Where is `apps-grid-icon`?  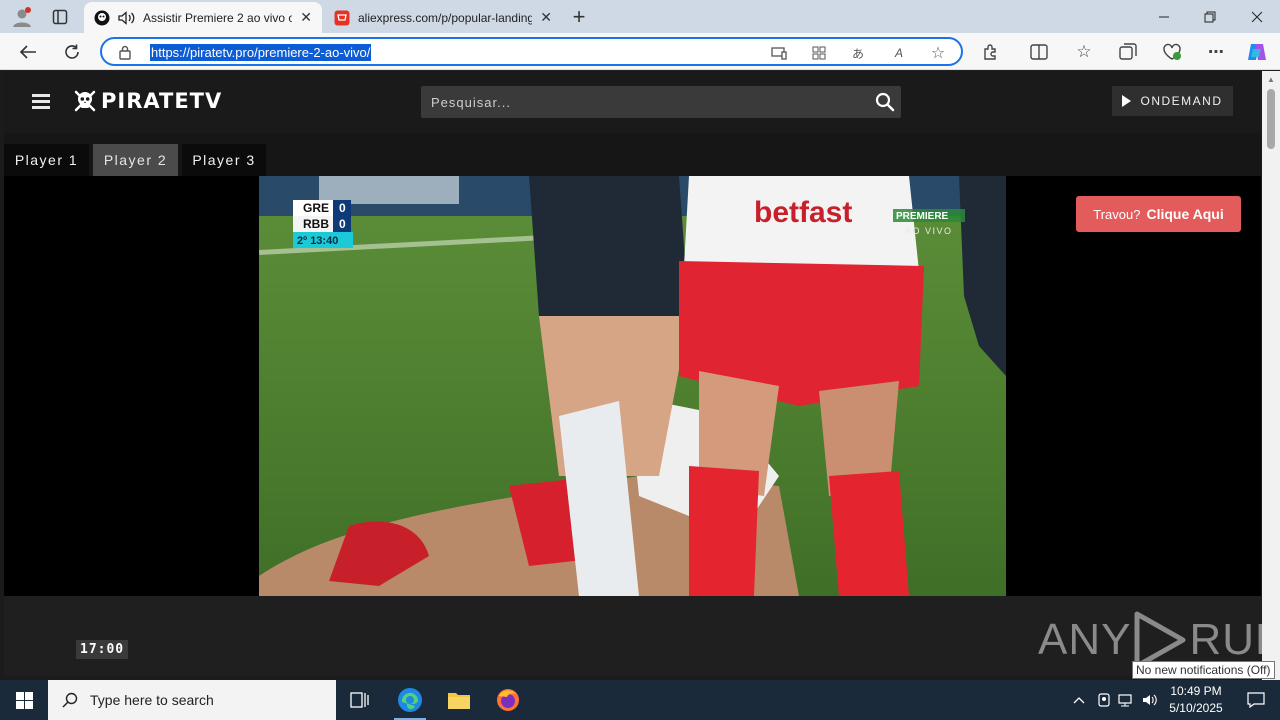 apps-grid-icon is located at coordinates (819, 53).